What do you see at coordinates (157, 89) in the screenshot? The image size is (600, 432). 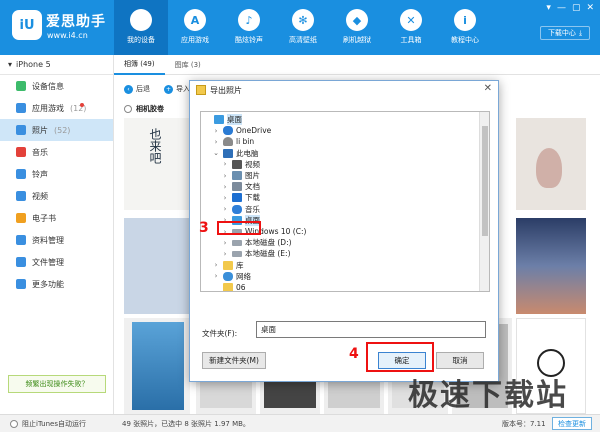 I see `photo-toolbar: ‹ 后退 + 导入` at bounding box center [157, 89].